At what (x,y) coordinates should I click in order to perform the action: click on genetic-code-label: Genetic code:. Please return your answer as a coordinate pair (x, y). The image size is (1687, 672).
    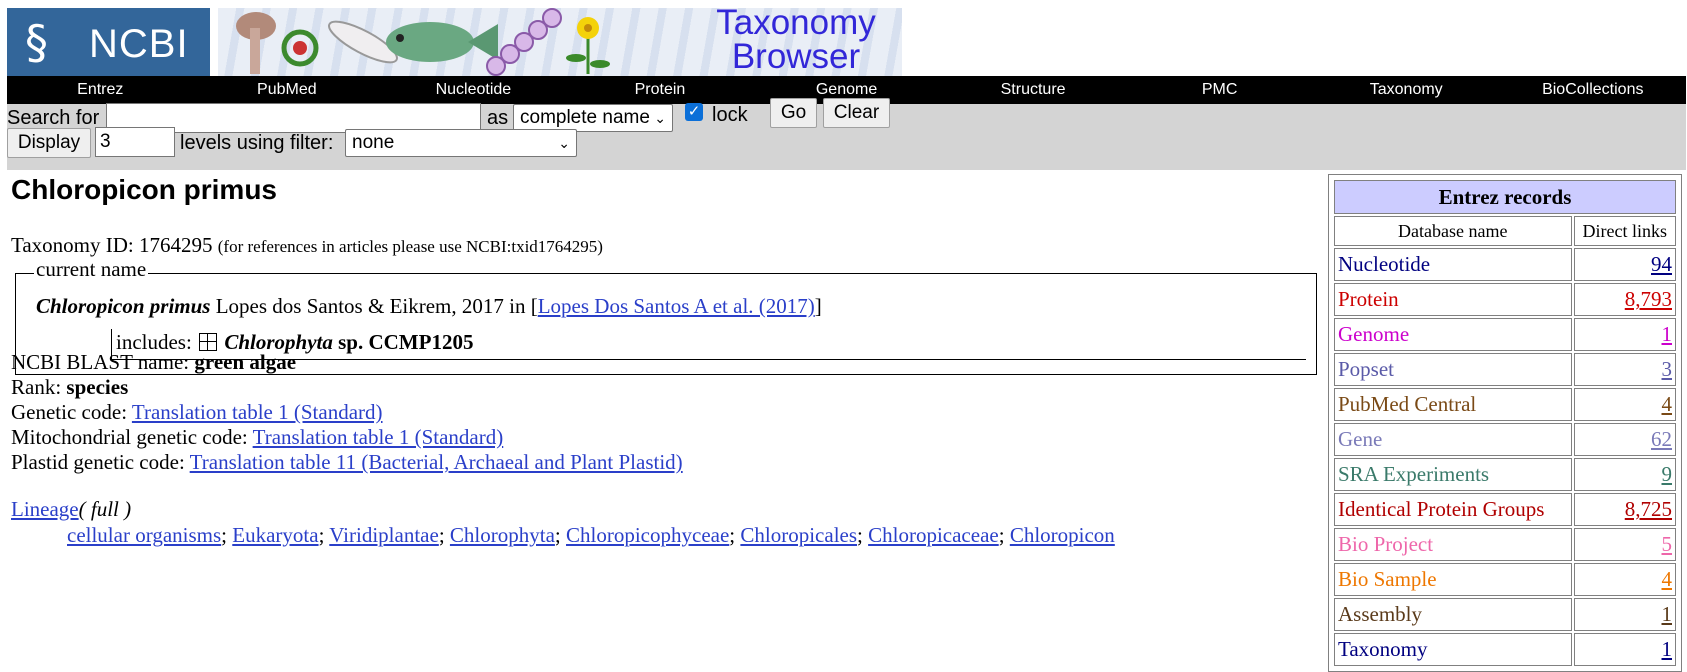
    Looking at the image, I should click on (69, 412).